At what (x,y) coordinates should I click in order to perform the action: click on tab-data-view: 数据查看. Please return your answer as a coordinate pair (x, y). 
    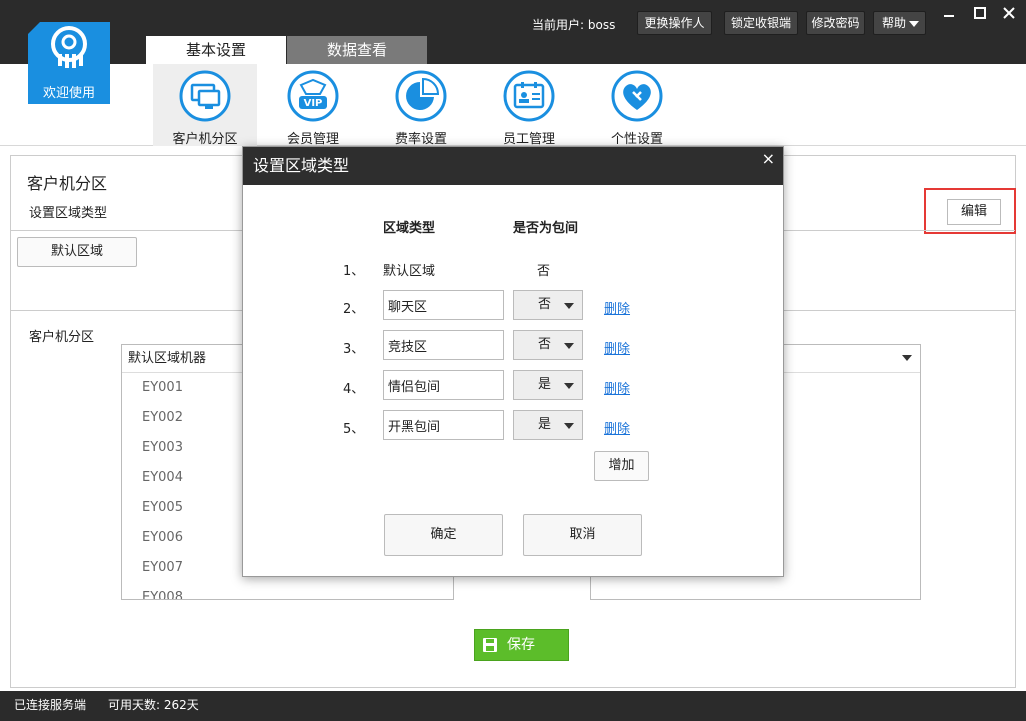
    Looking at the image, I should click on (357, 50).